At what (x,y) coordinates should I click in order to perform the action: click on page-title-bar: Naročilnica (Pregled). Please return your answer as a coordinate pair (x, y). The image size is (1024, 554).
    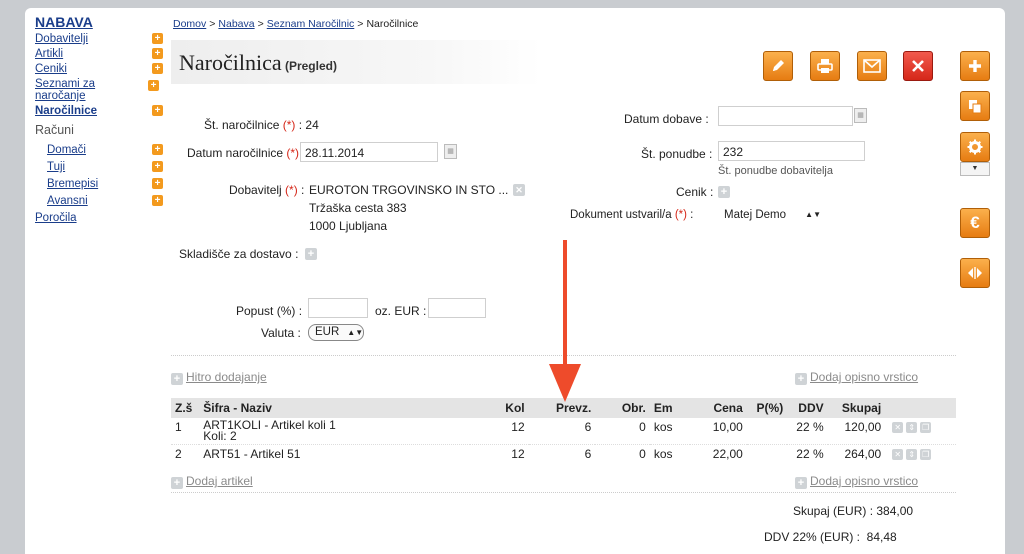
    Looking at the image, I should click on (356, 62).